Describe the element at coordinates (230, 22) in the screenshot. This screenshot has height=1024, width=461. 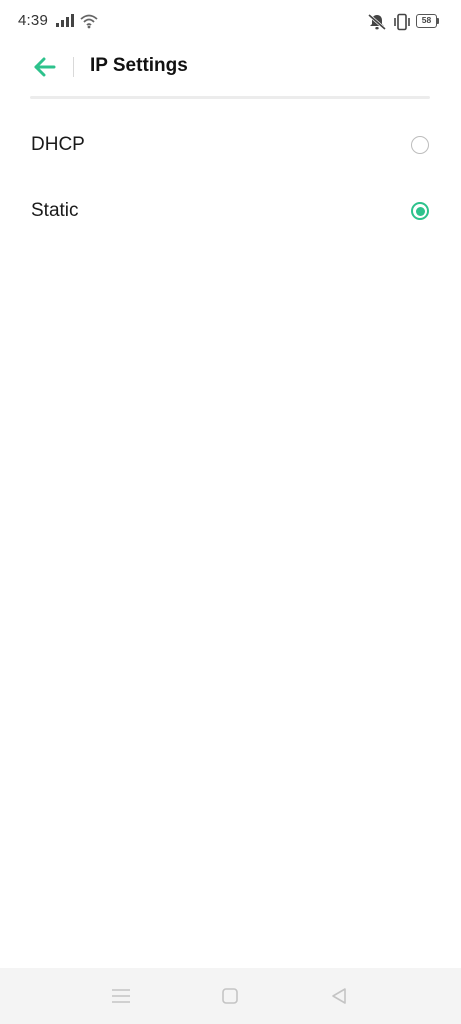
I see `status-bar: 4:39 58` at that location.